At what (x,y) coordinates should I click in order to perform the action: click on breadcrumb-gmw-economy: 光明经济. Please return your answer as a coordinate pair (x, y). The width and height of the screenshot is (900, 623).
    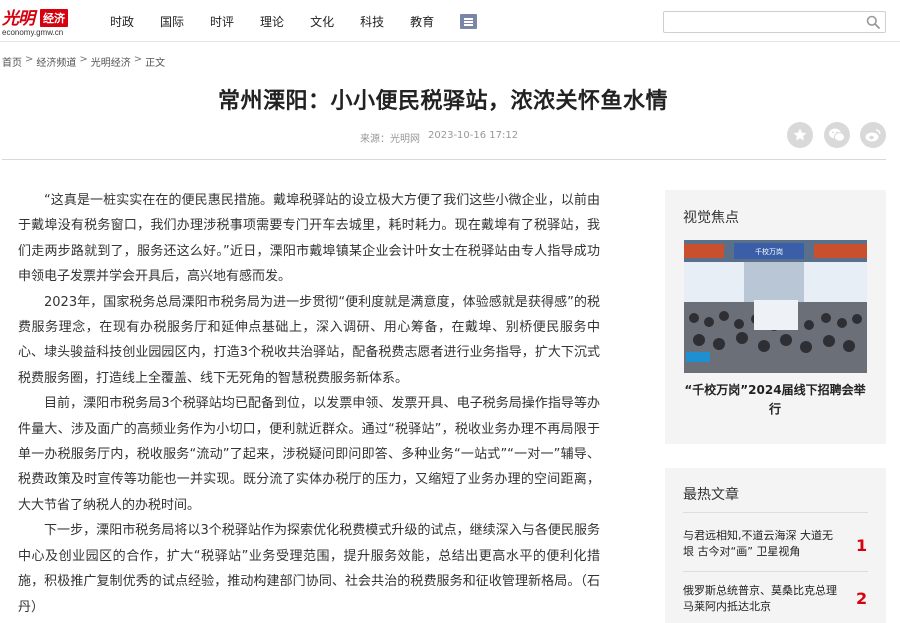
    Looking at the image, I should click on (111, 61).